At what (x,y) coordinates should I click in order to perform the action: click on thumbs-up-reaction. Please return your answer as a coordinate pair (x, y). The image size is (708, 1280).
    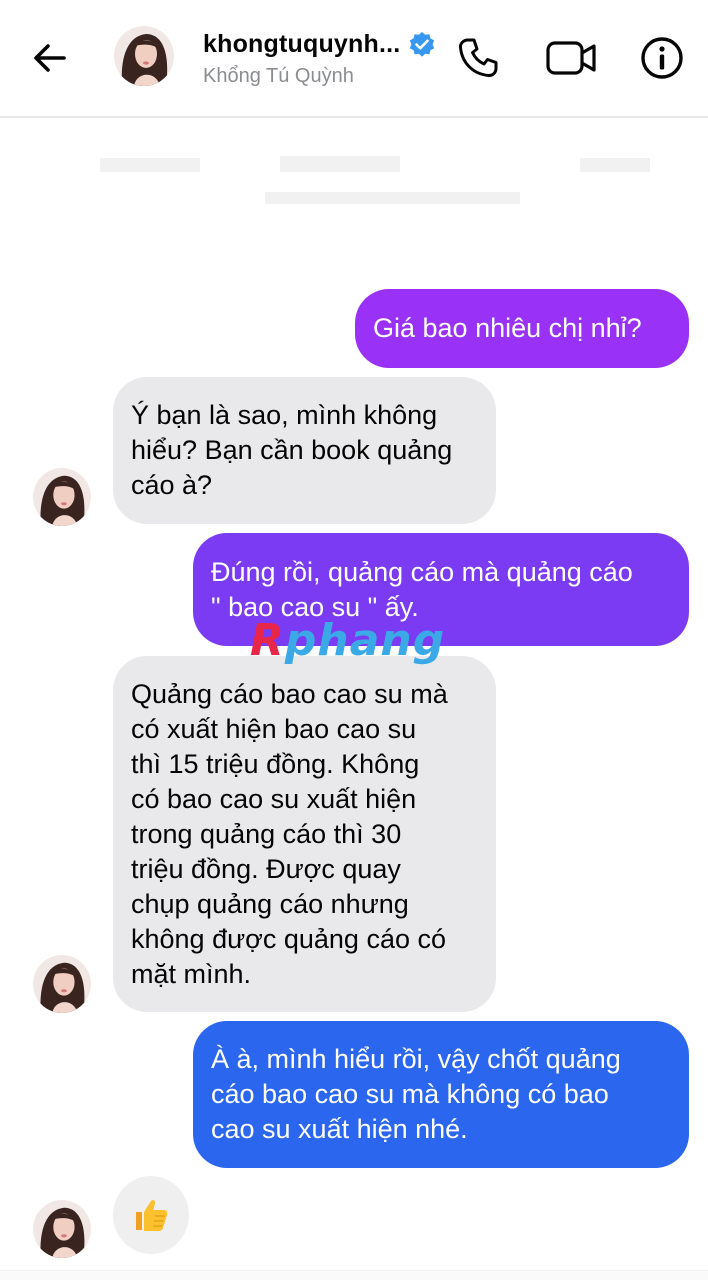
    Looking at the image, I should click on (151, 1215).